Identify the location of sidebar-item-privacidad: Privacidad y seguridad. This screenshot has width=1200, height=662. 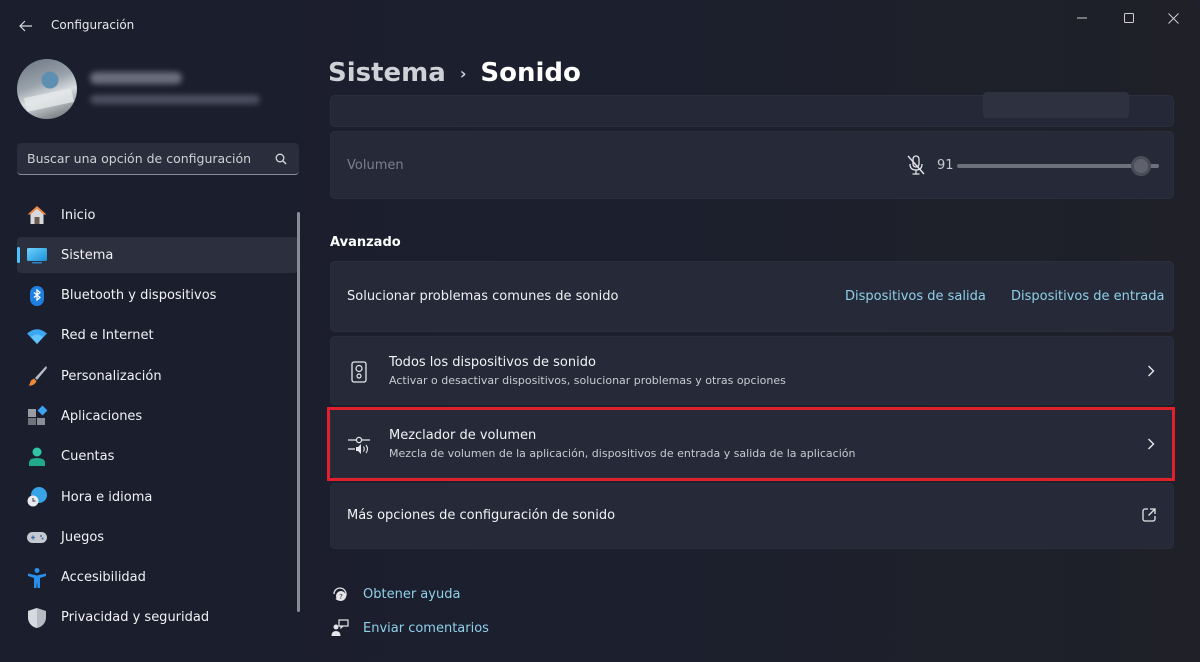
(157, 618).